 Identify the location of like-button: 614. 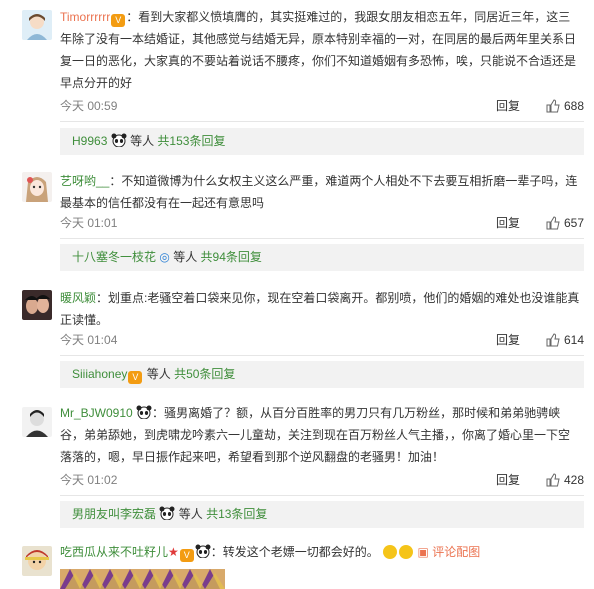
(565, 340).